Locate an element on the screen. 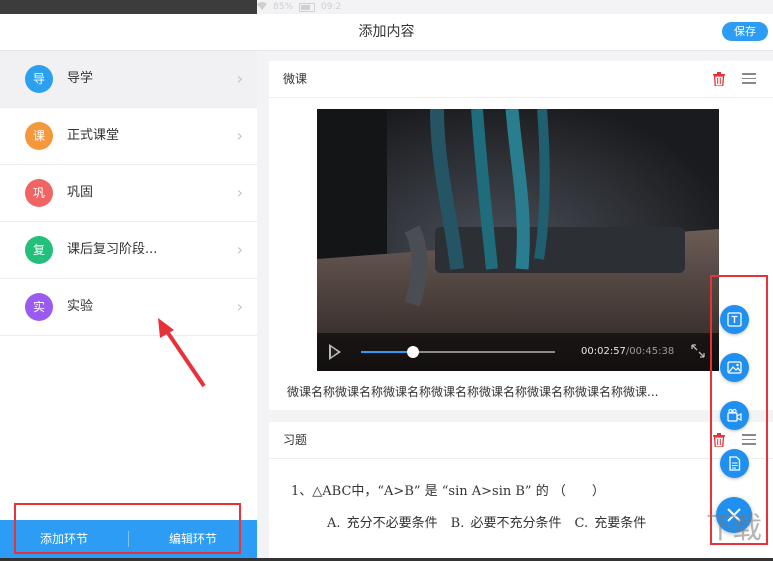 Image resolution: width=773 pixels, height=561 pixels. page-title: 添加内容 is located at coordinates (386, 32).